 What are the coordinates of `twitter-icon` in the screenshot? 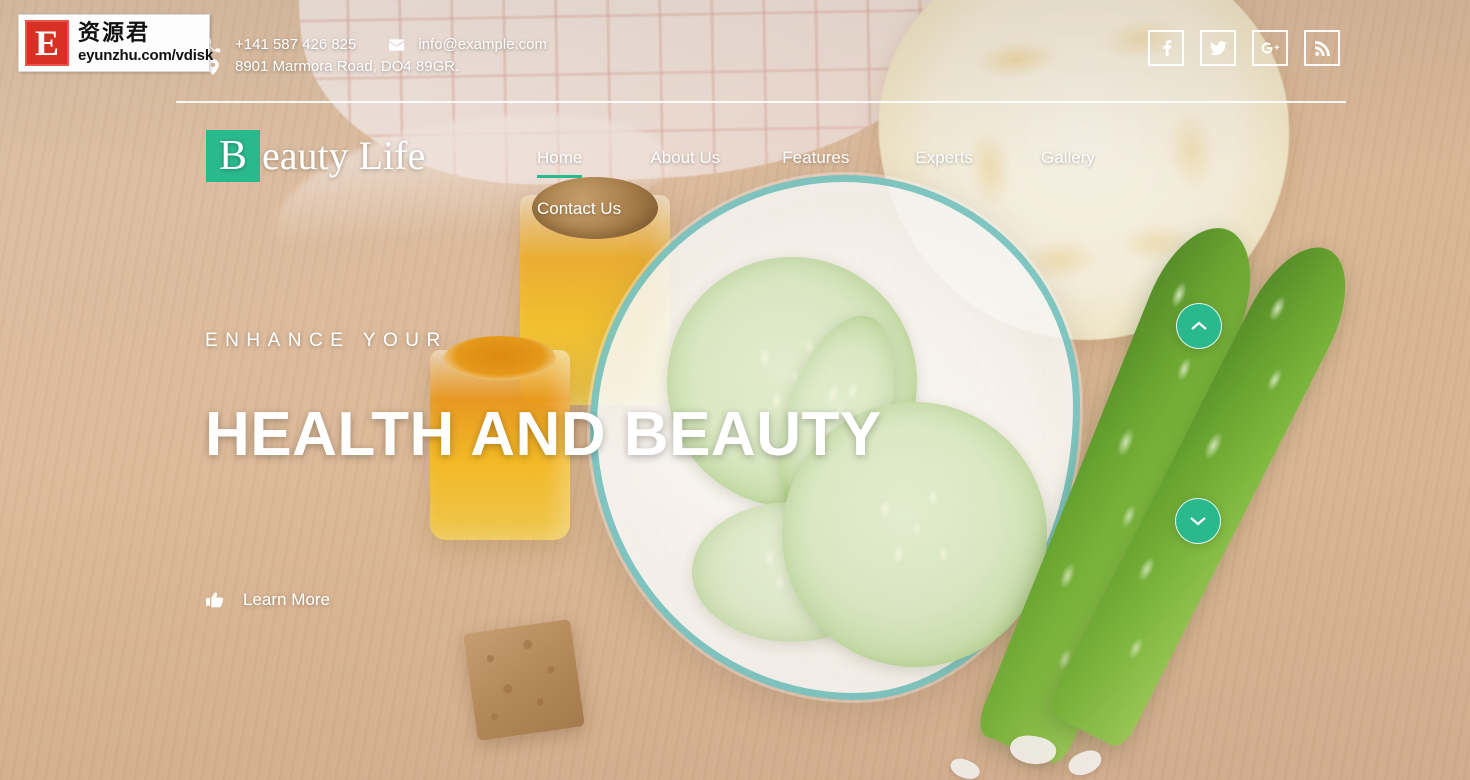 It's located at (1218, 48).